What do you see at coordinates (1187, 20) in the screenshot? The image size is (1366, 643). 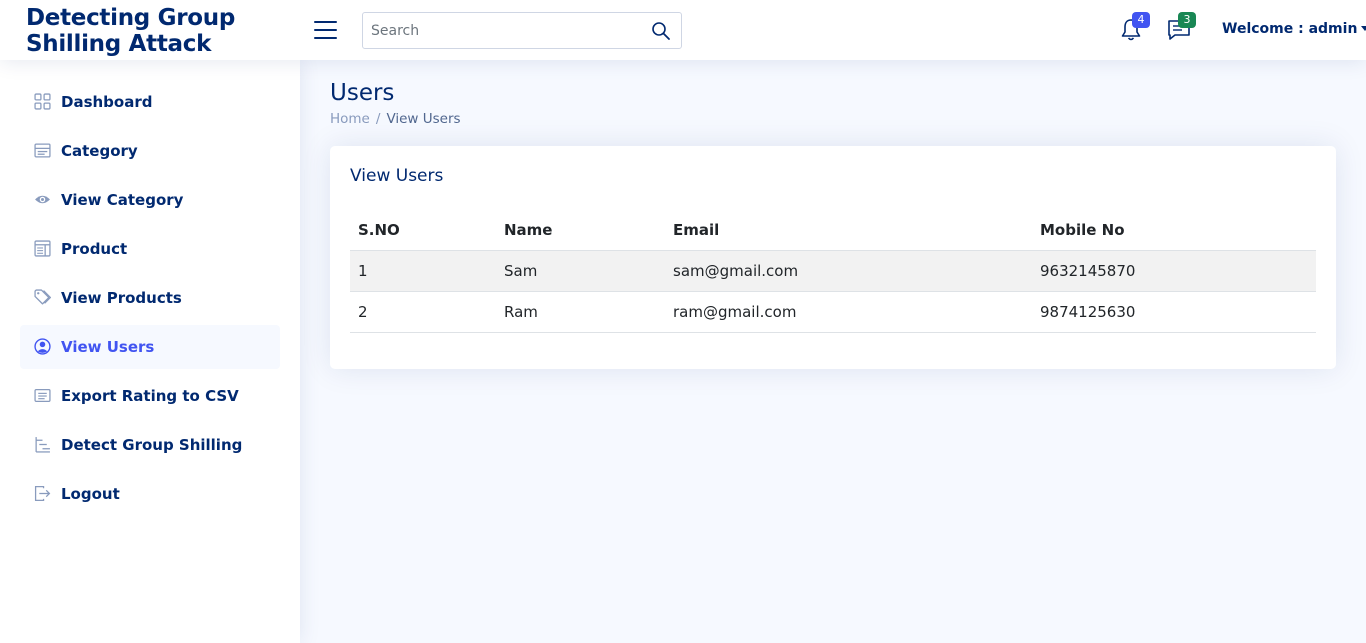 I see `messages-badge: 3` at bounding box center [1187, 20].